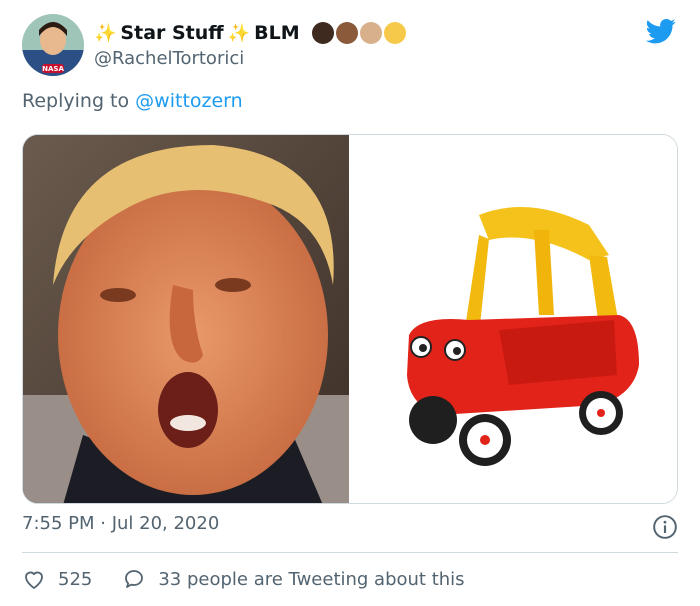 Image resolution: width=700 pixels, height=606 pixels. Describe the element at coordinates (665, 527) in the screenshot. I see `info-icon` at that location.